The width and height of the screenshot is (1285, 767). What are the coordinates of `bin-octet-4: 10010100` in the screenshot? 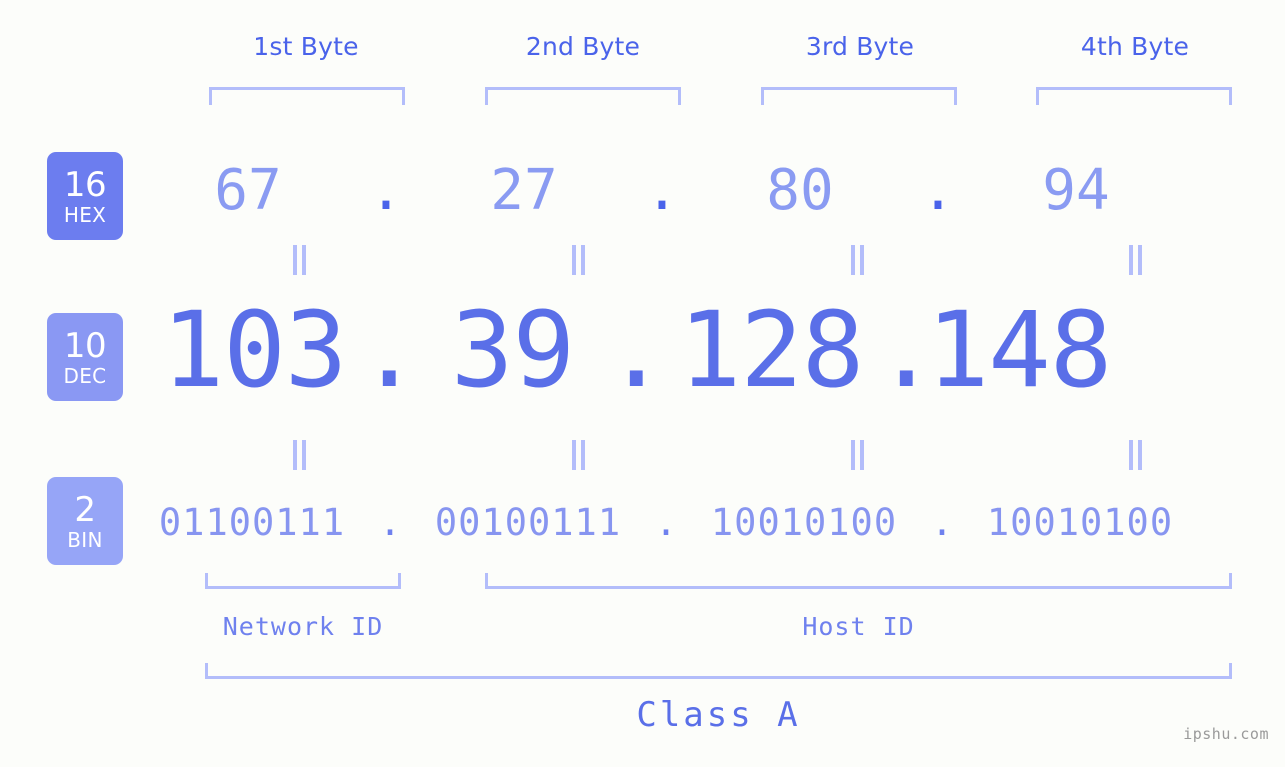 It's located at (1080, 522).